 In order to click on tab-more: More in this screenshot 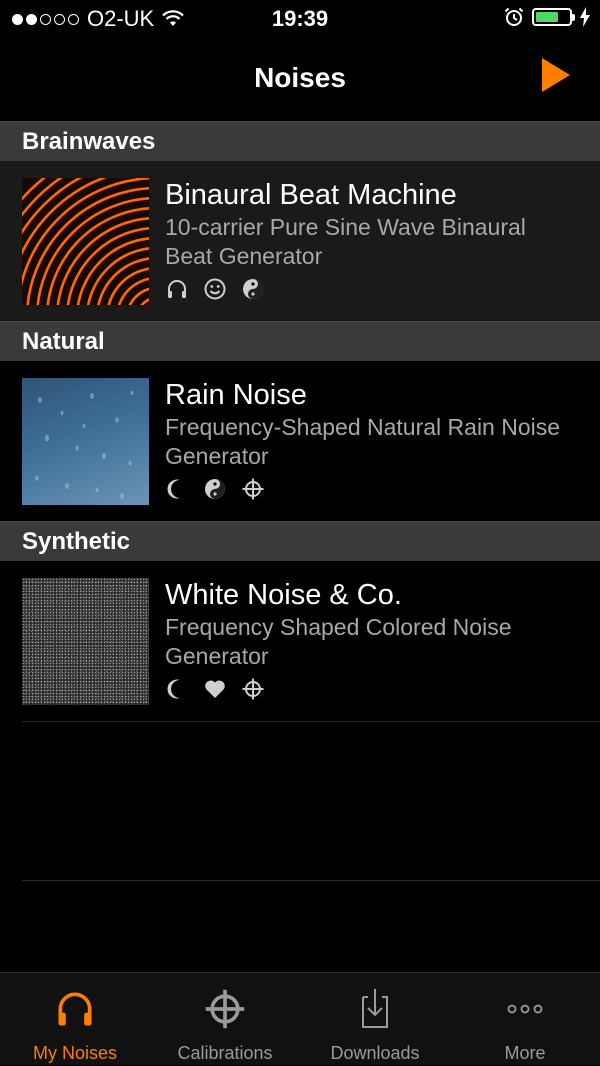, I will do `click(525, 1019)`.